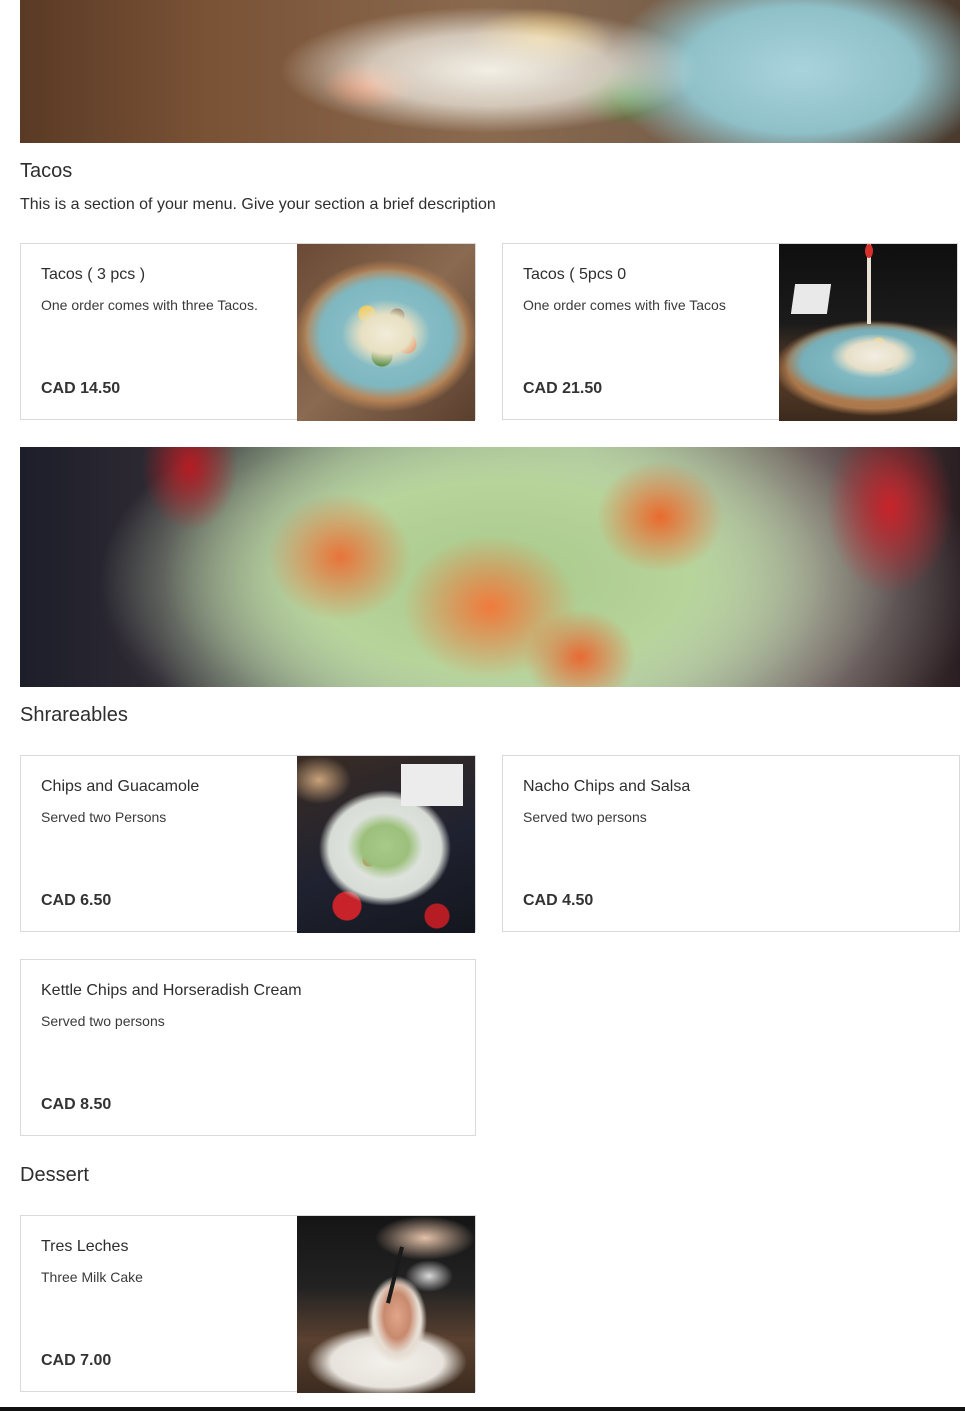 This screenshot has width=965, height=1411. I want to click on tacos-banner-image, so click(490, 71).